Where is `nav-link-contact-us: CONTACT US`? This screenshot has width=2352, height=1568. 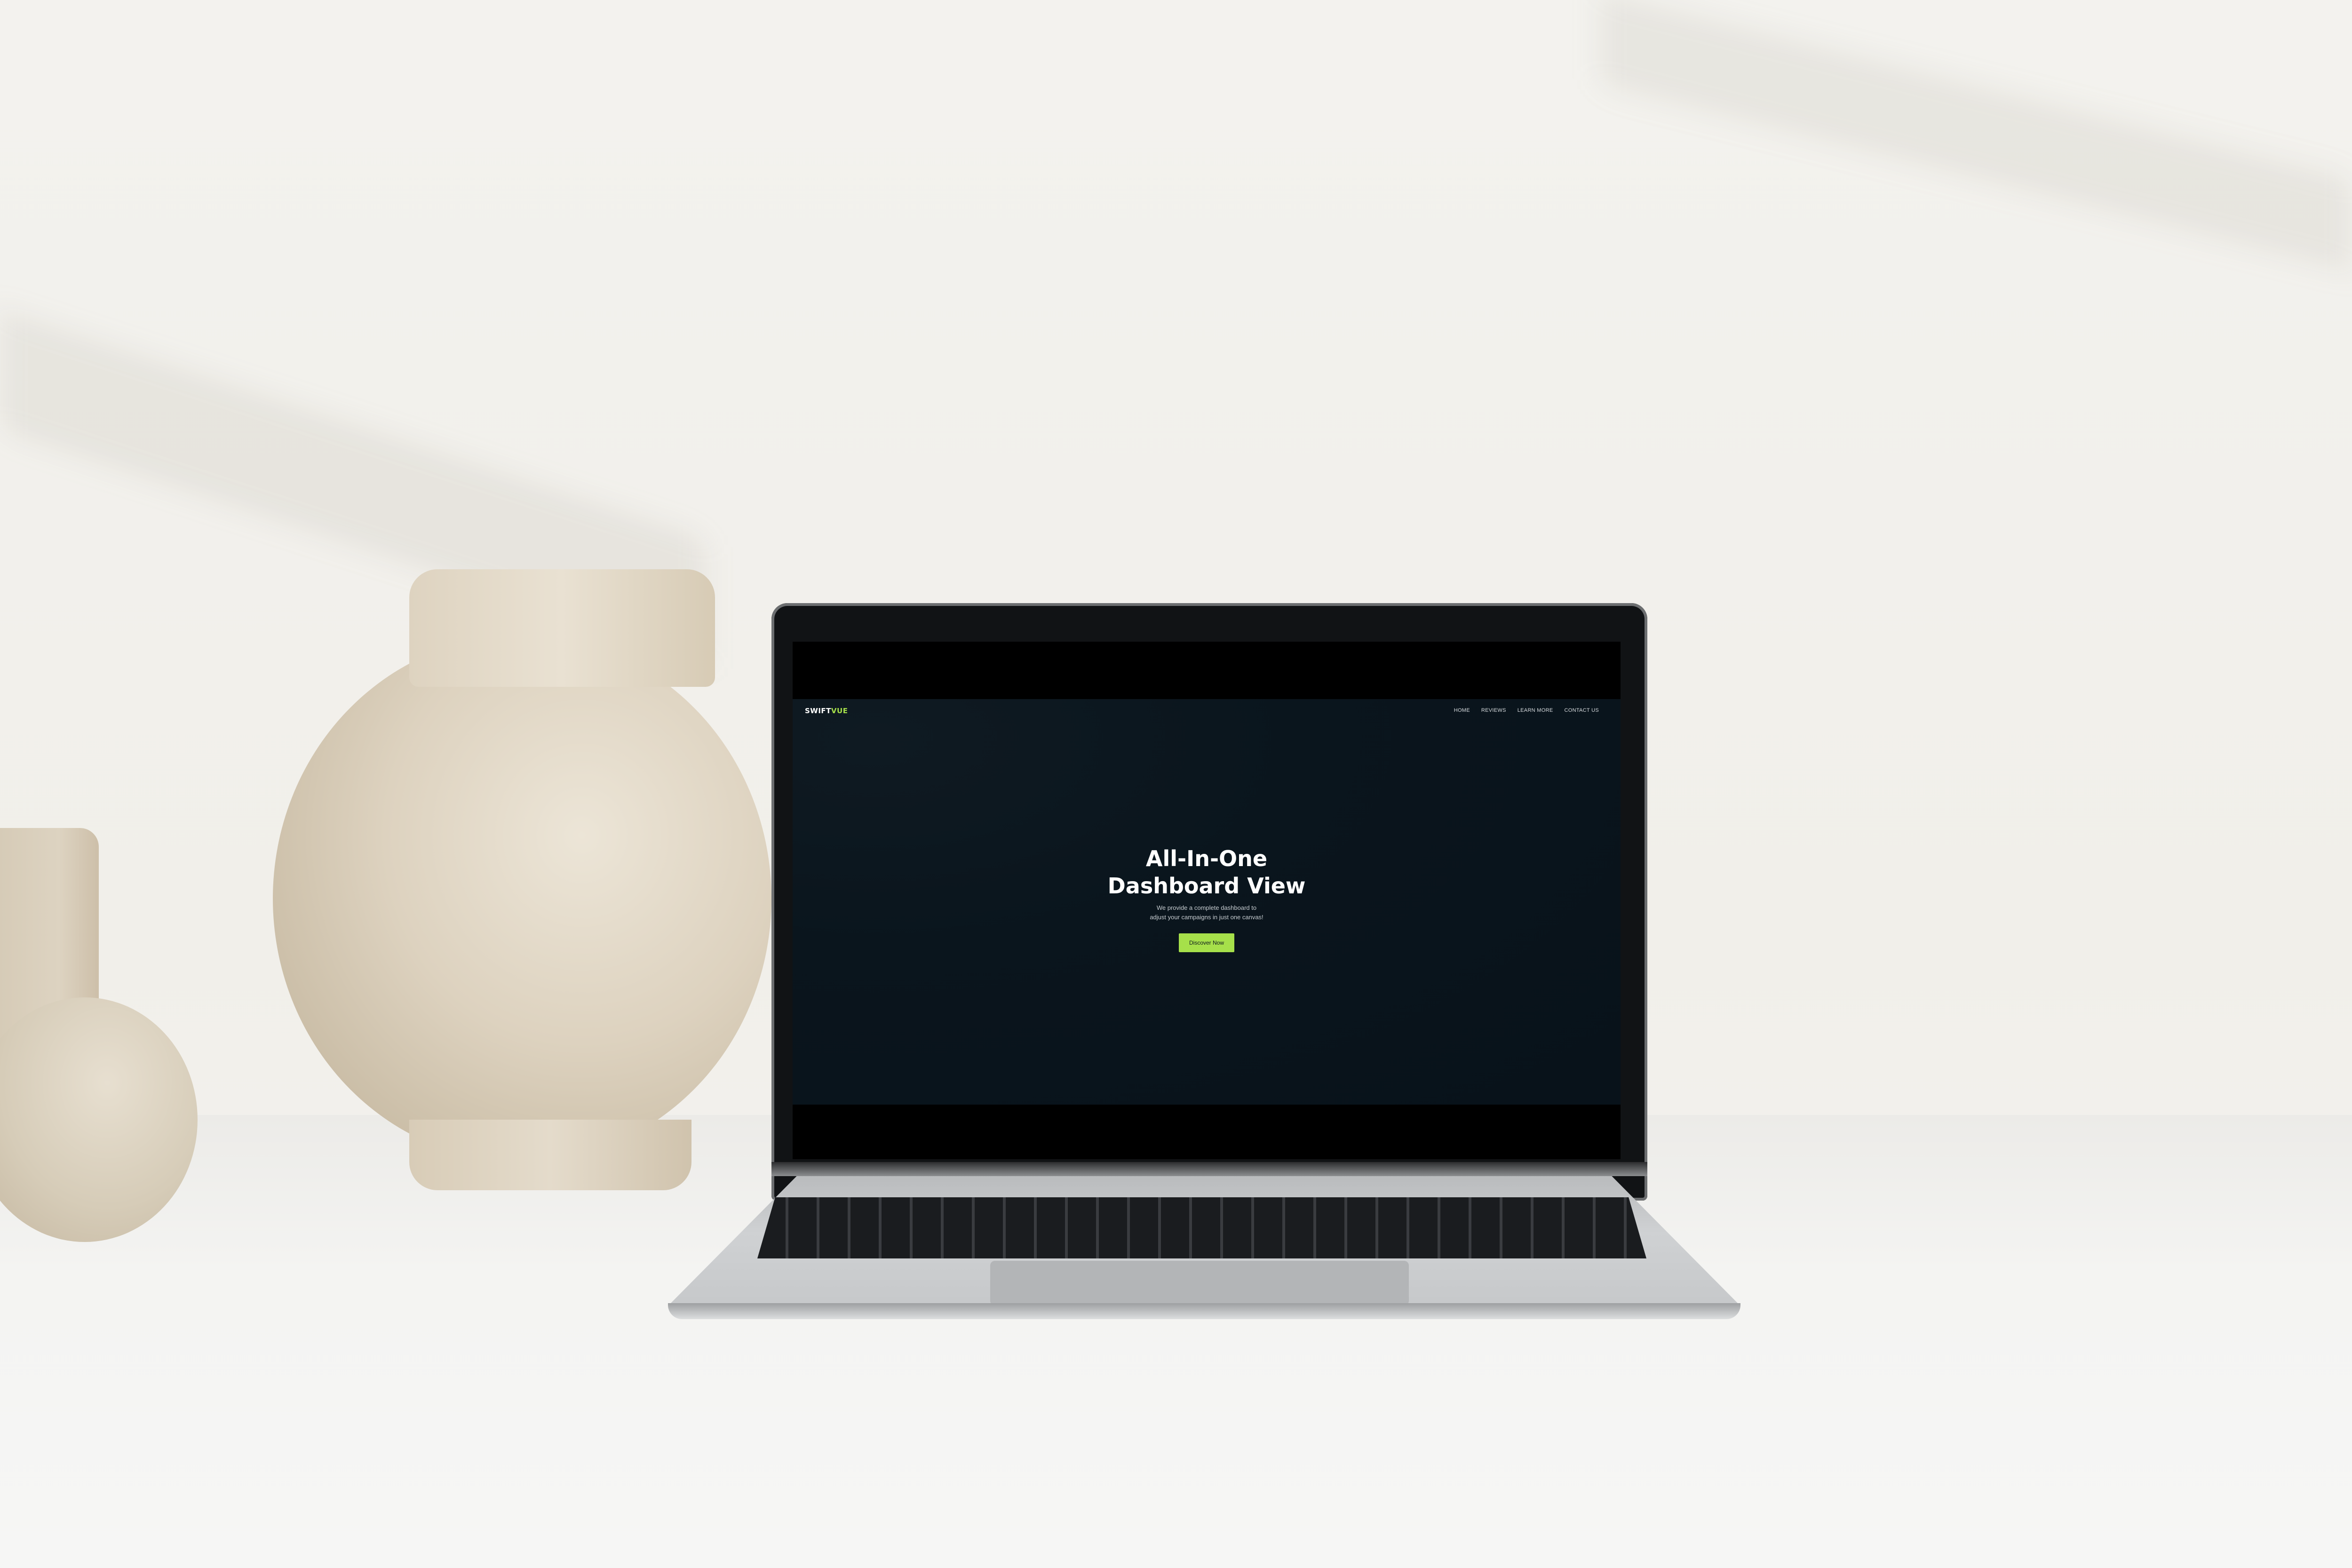
nav-link-contact-us: CONTACT US is located at coordinates (1582, 710).